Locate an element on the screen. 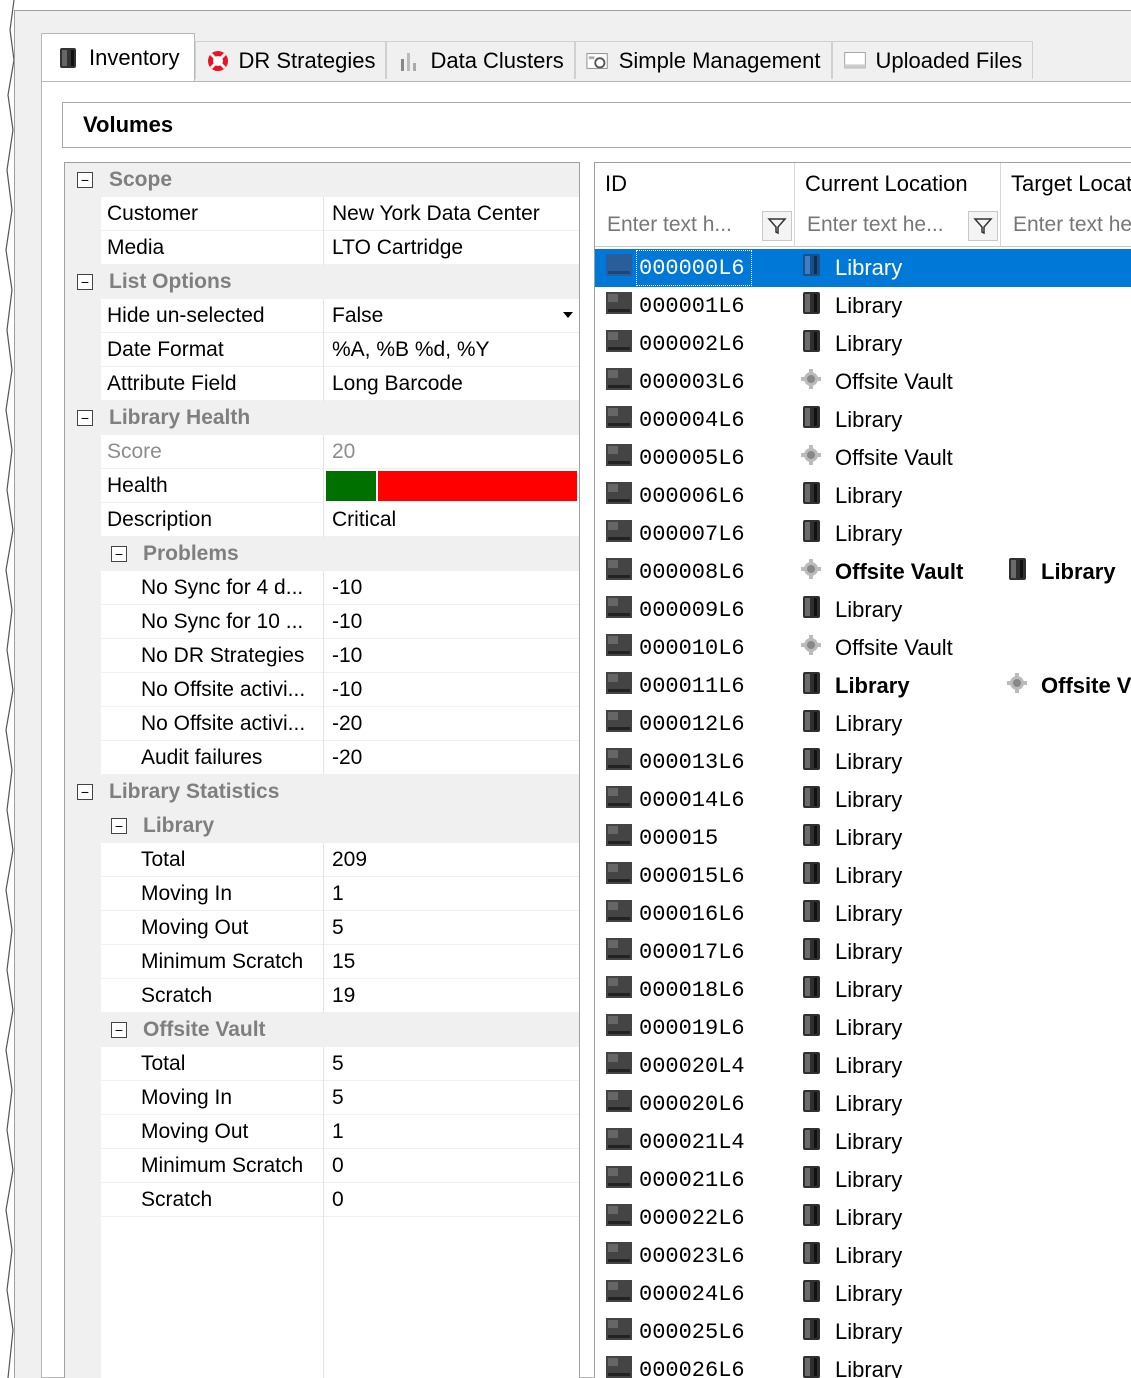 The width and height of the screenshot is (1131, 1378). table-row: 000022L6 Library is located at coordinates (863, 1218).